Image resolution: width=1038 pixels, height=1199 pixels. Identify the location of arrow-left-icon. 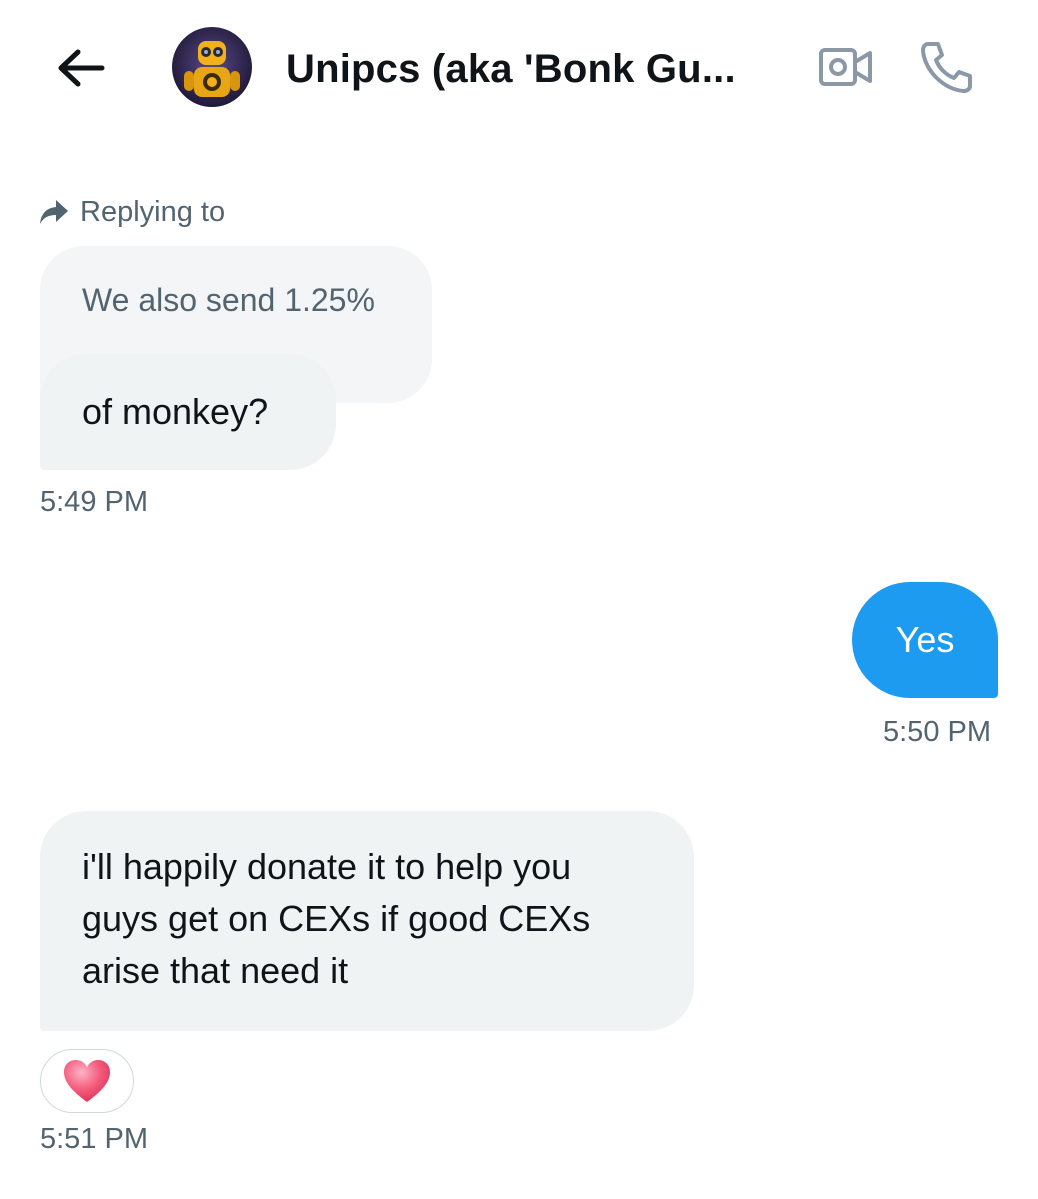
(81, 68).